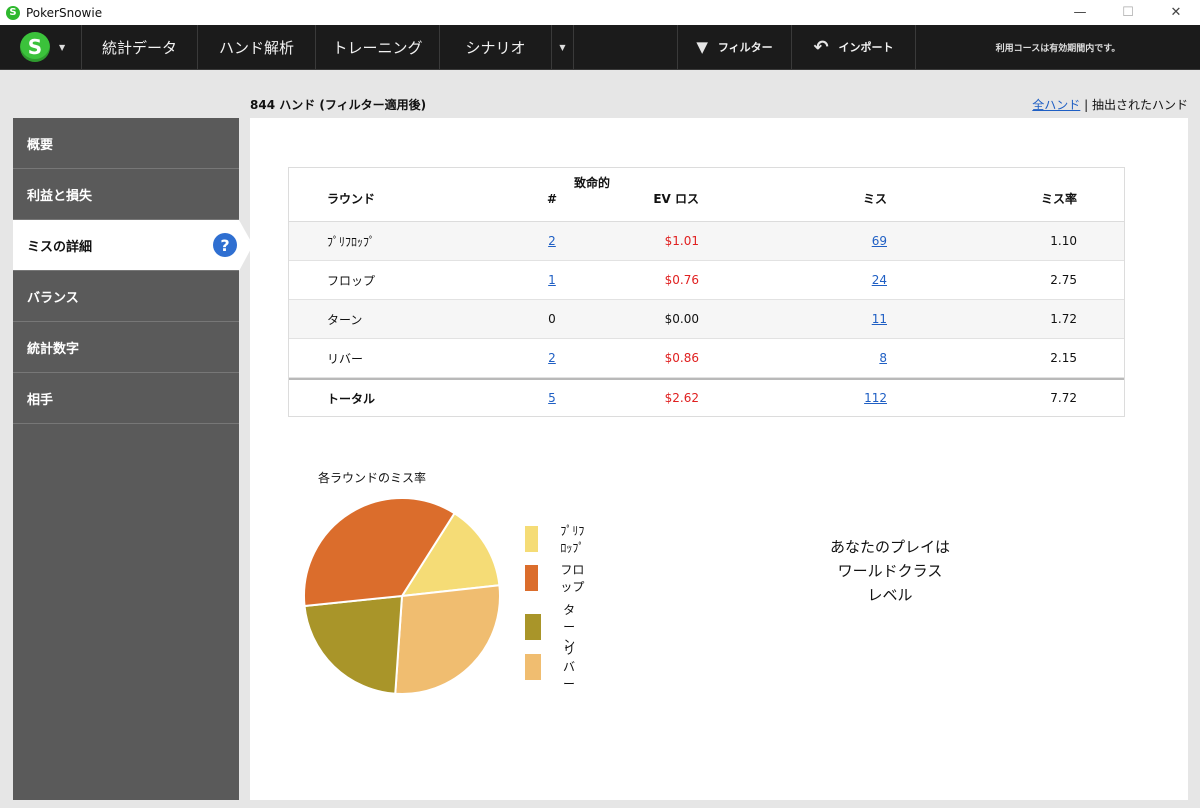  What do you see at coordinates (1063, 241) in the screenshot?
I see `miss-rate-cell: 1.10` at bounding box center [1063, 241].